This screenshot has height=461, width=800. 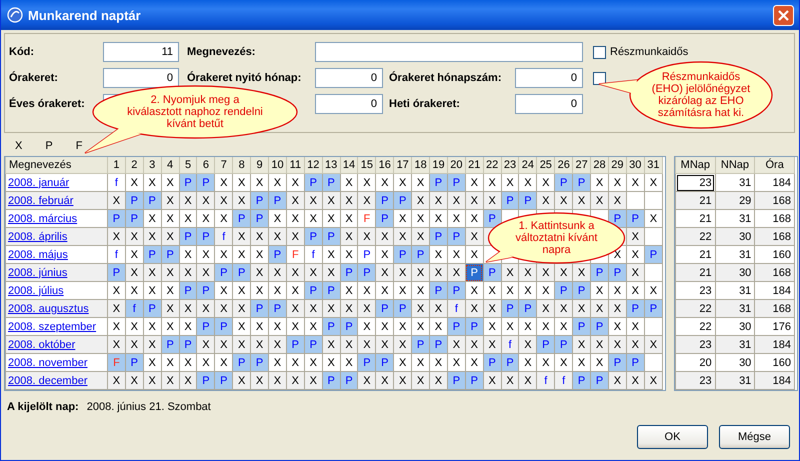 I want to click on column-header: 7, so click(x=223, y=165).